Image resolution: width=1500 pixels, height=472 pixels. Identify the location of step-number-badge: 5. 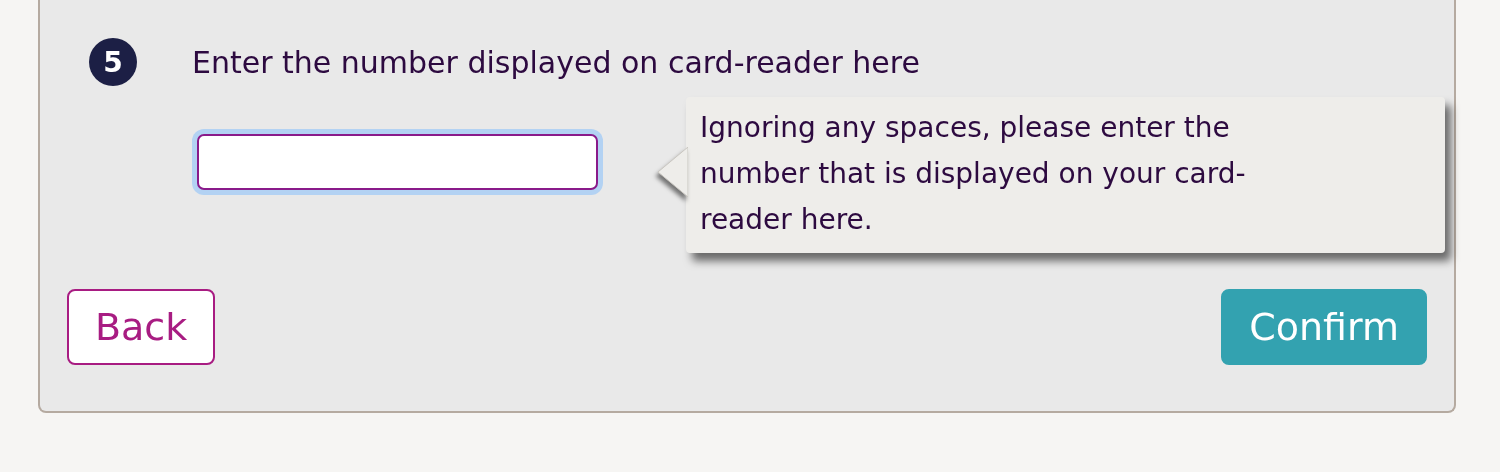
(113, 62).